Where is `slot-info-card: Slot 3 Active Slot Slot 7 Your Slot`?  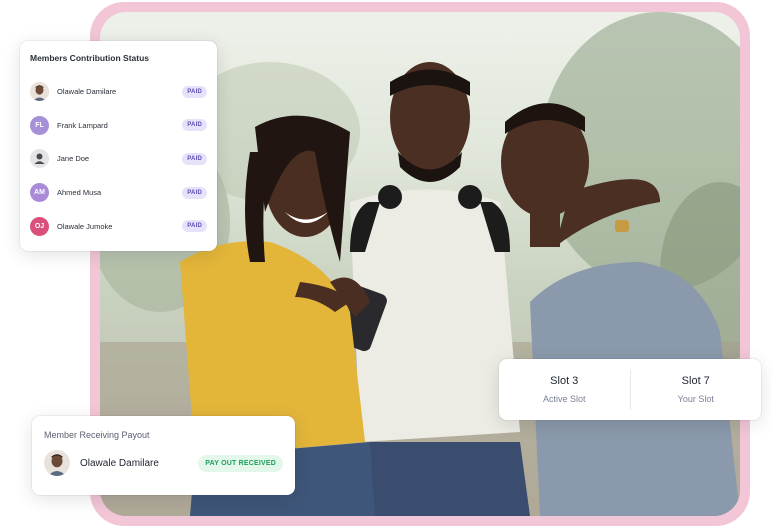
slot-info-card: Slot 3 Active Slot Slot 7 Your Slot is located at coordinates (630, 389).